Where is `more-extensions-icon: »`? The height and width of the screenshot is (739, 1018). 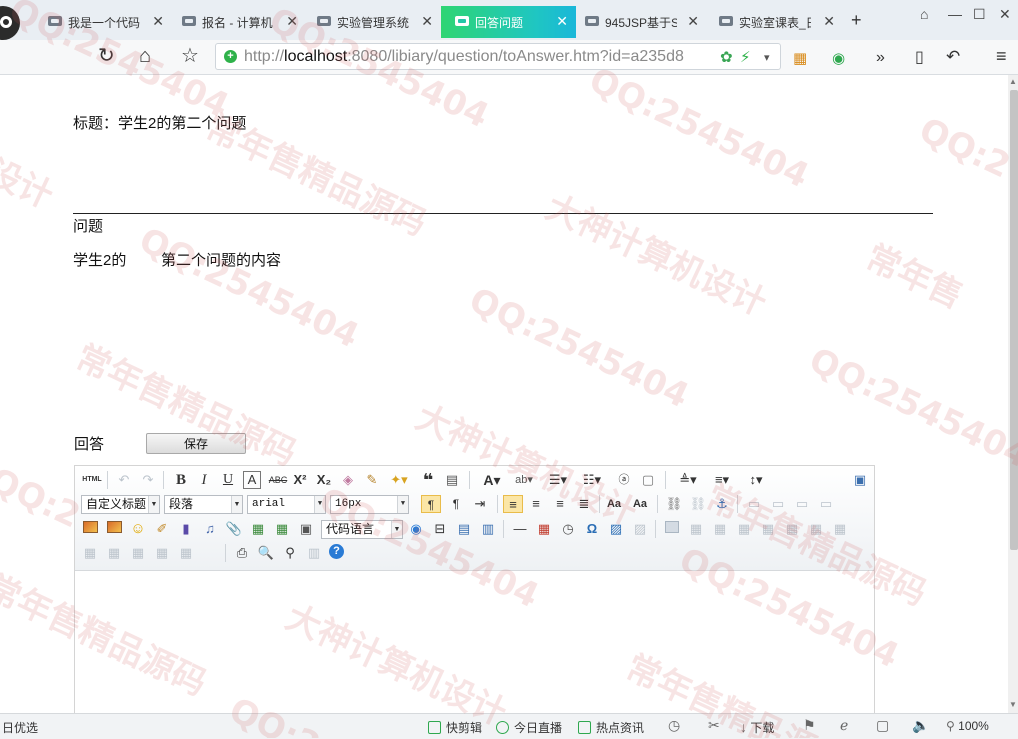
more-extensions-icon: » is located at coordinates (880, 58).